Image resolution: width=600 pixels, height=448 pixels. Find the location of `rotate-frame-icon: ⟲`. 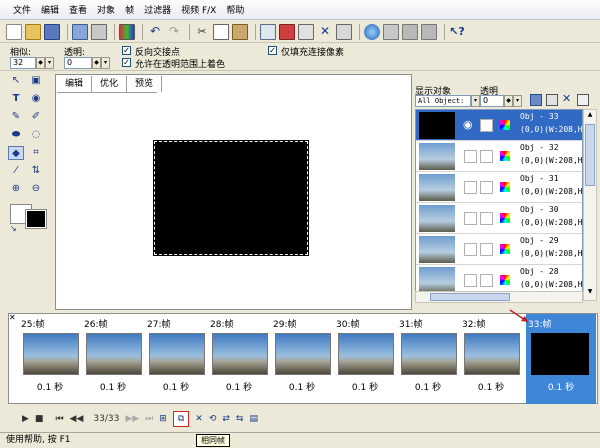

rotate-frame-icon: ⟲ is located at coordinates (213, 419).